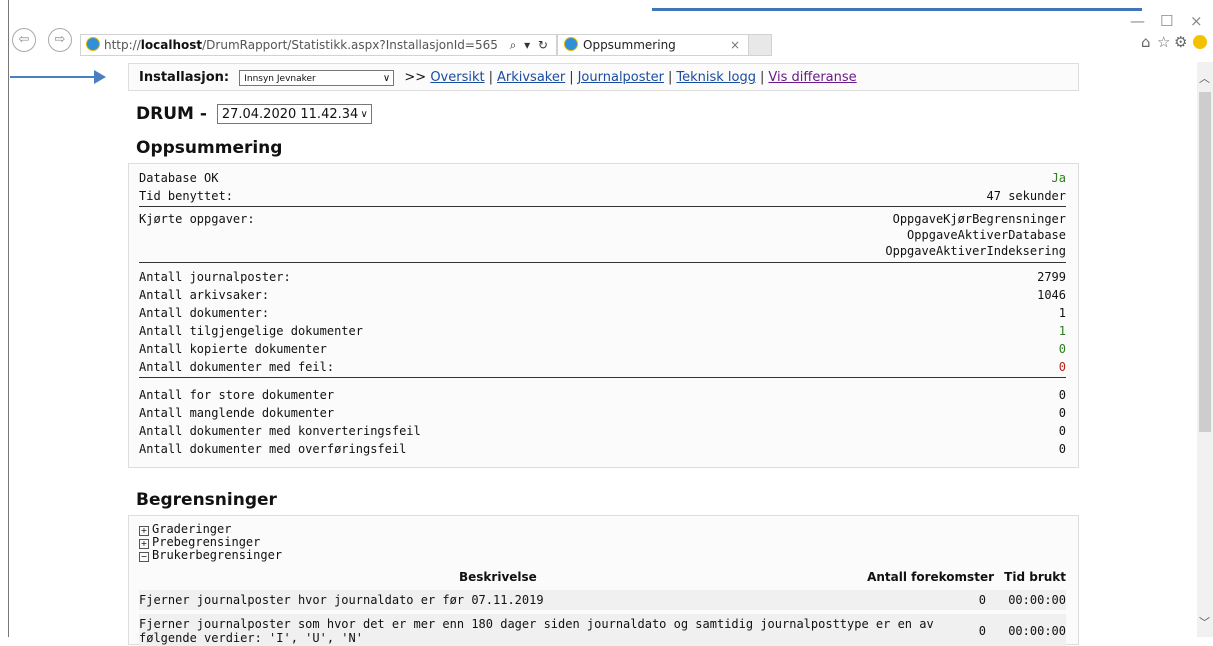 The width and height of the screenshot is (1213, 646). Describe the element at coordinates (602, 413) in the screenshot. I see `row-manglende: Antall manglende dokumenter 0` at that location.